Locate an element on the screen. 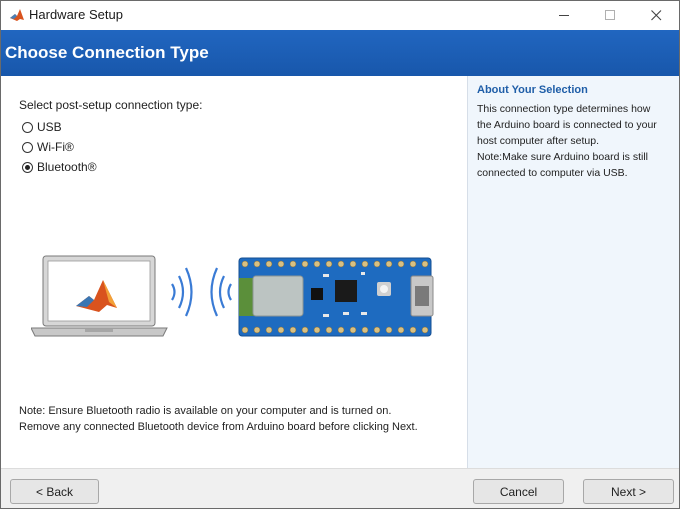 The width and height of the screenshot is (680, 509). title-bar: Hardware Setup is located at coordinates (340, 15).